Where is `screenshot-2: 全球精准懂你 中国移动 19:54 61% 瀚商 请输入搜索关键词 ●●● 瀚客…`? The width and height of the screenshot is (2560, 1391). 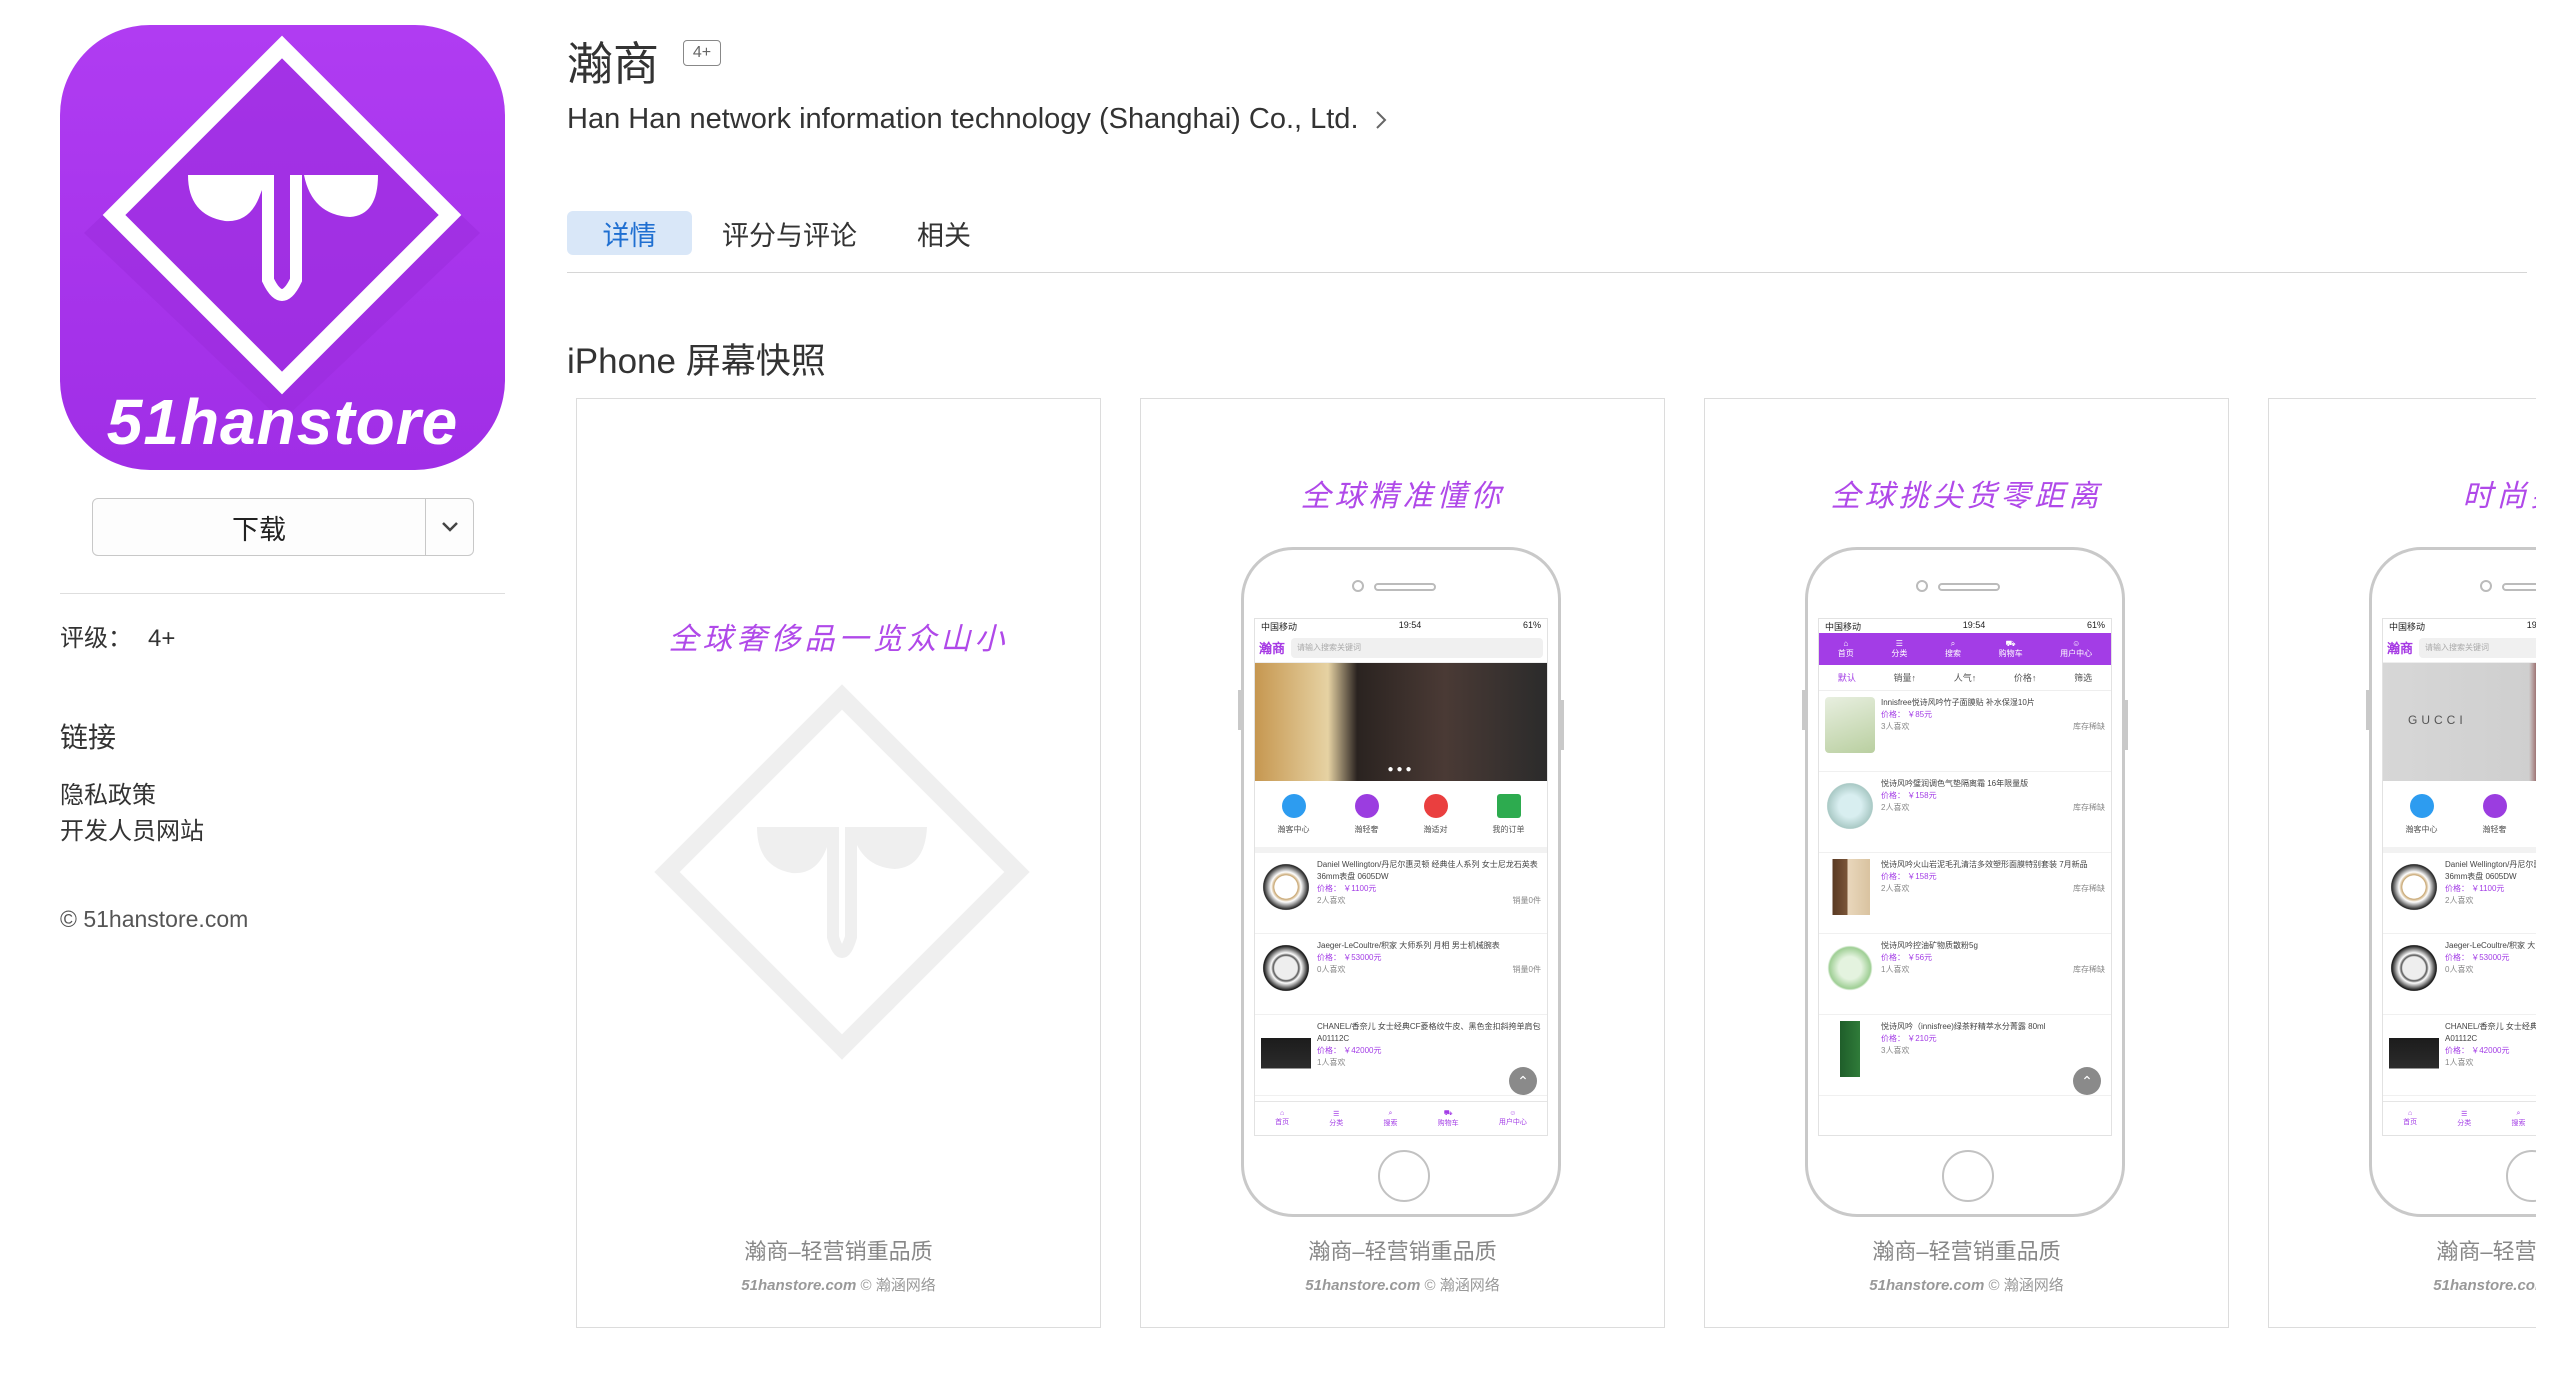 screenshot-2: 全球精准懂你 中国移动 19:54 61% 瀚商 请输入搜索关键词 ●●● 瀚客… is located at coordinates (1402, 863).